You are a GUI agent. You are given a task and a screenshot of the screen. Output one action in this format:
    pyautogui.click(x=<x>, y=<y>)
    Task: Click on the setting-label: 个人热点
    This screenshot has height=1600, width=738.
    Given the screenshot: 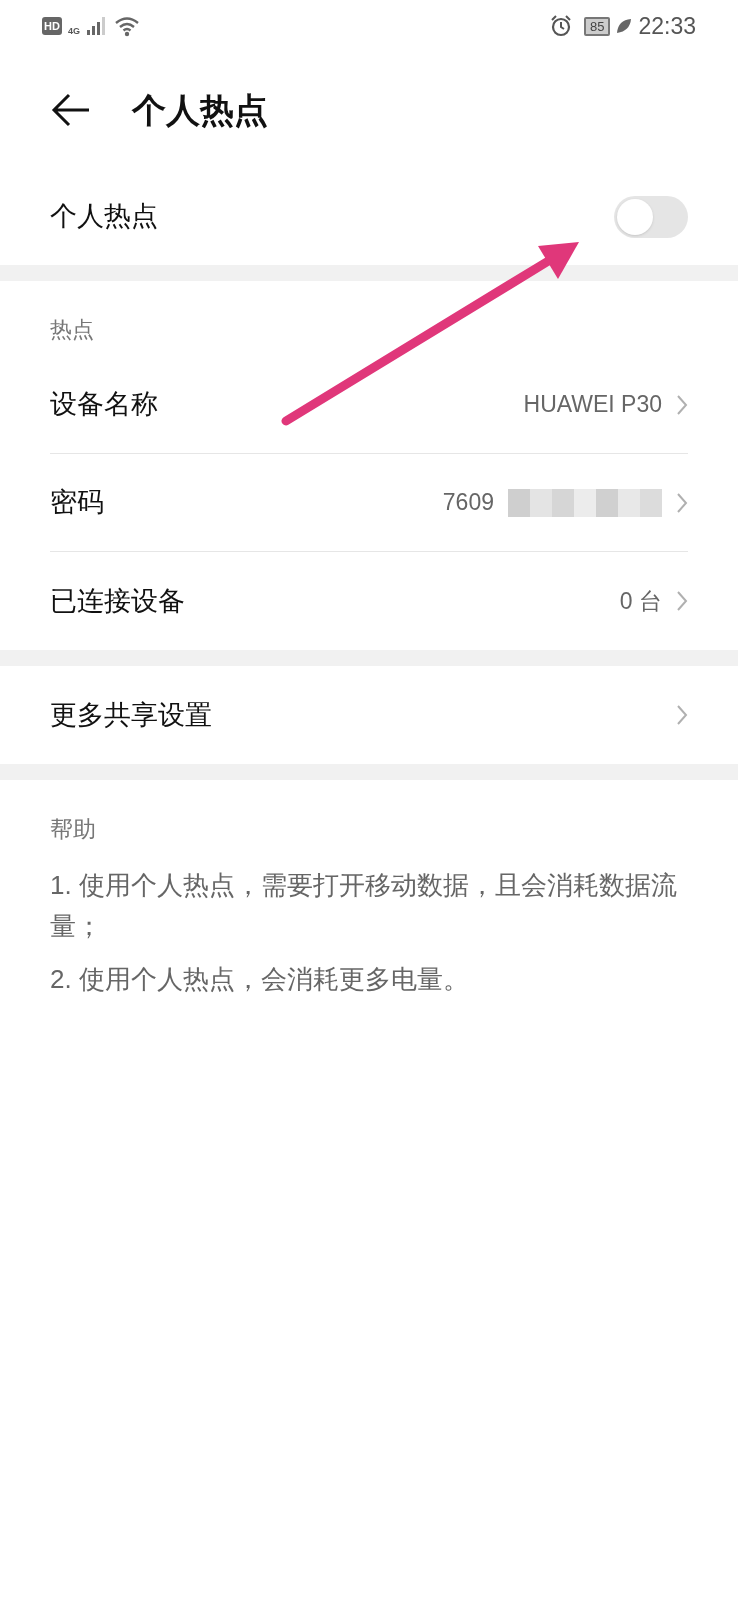 What is the action you would take?
    pyautogui.click(x=104, y=217)
    